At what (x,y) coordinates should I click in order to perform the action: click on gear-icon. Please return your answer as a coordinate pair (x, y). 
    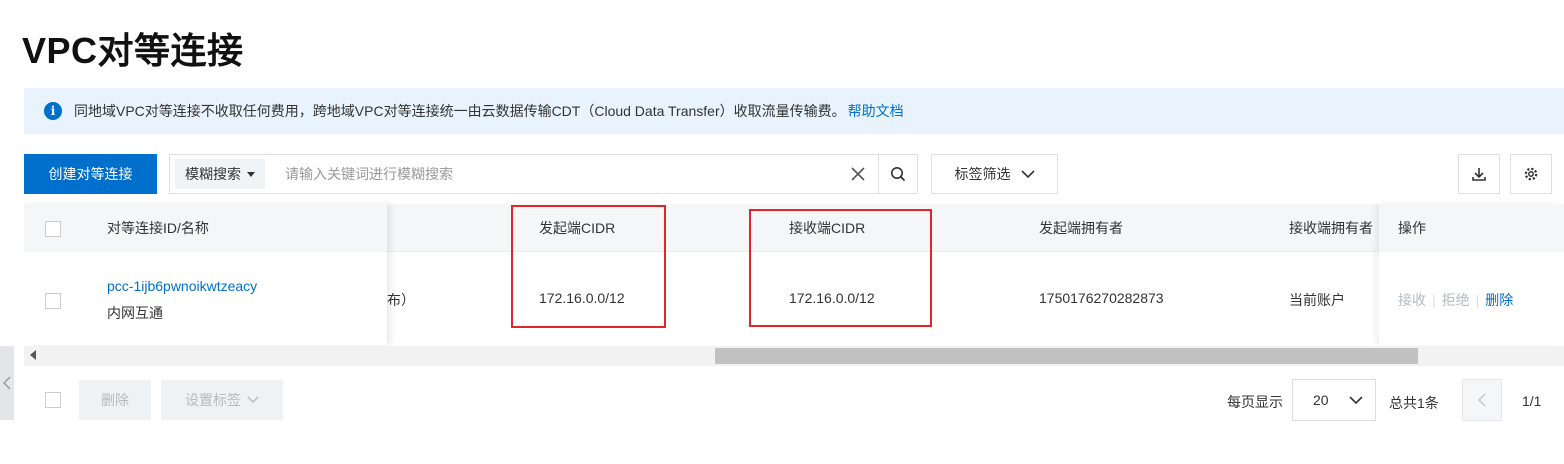
    Looking at the image, I should click on (1531, 174).